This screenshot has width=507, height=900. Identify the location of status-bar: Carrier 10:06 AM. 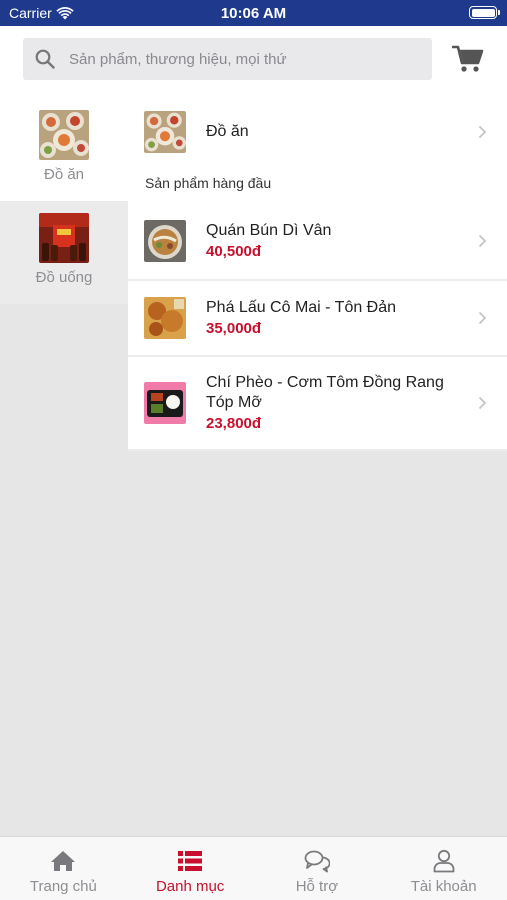
(253, 13).